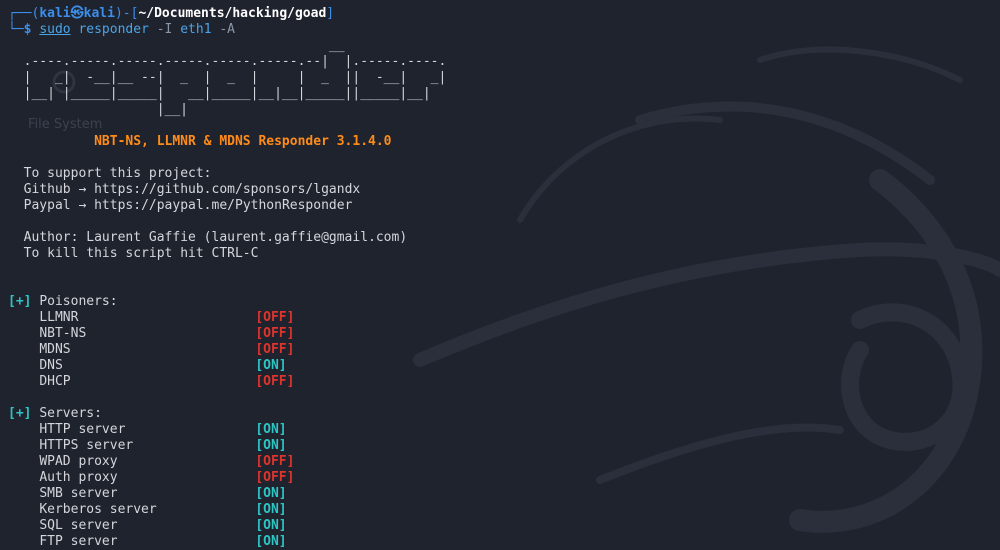 The image size is (1000, 550). What do you see at coordinates (55, 29) in the screenshot?
I see `command-sudo: sudo` at bounding box center [55, 29].